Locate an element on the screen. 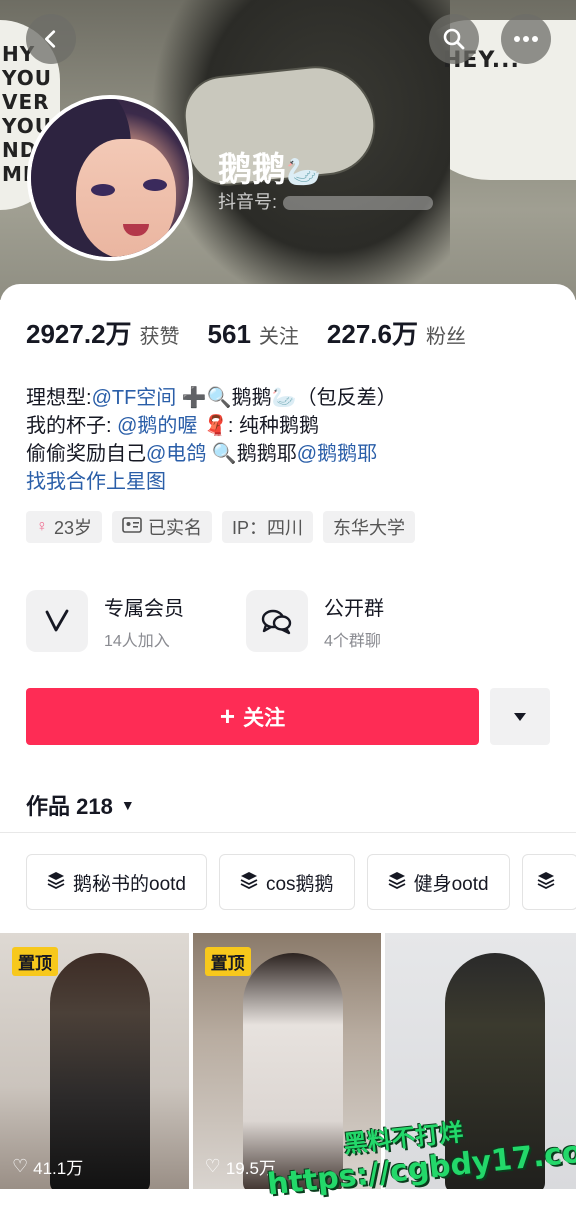 This screenshot has height=1218, width=576. video-thumbnail: 置顶 ♡ 41.1万 is located at coordinates (94, 1061).